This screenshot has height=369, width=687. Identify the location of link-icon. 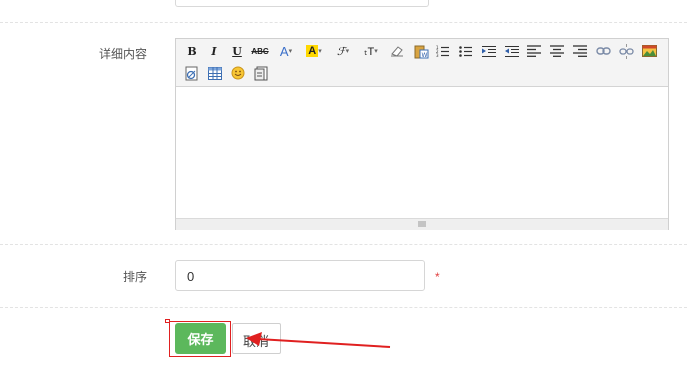
(603, 51).